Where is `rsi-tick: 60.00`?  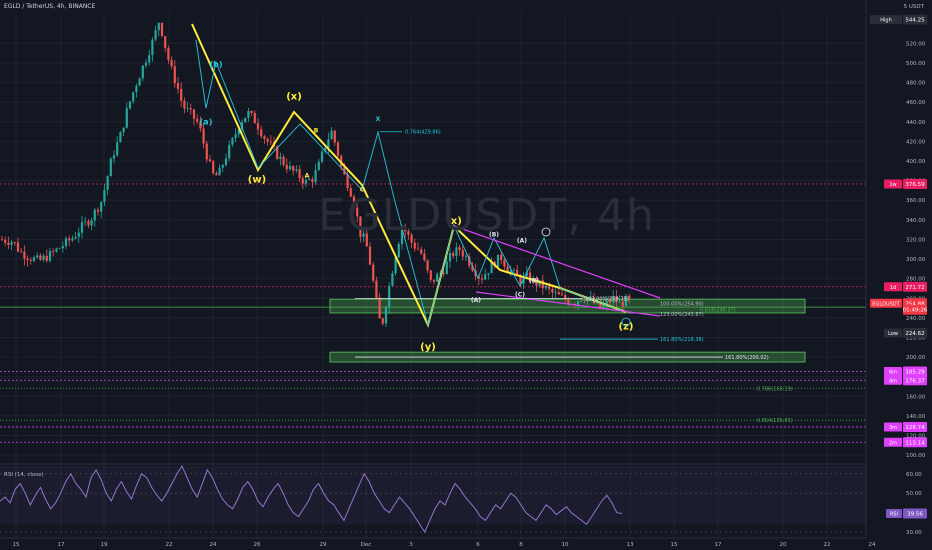
rsi-tick: 60.00 is located at coordinates (914, 475).